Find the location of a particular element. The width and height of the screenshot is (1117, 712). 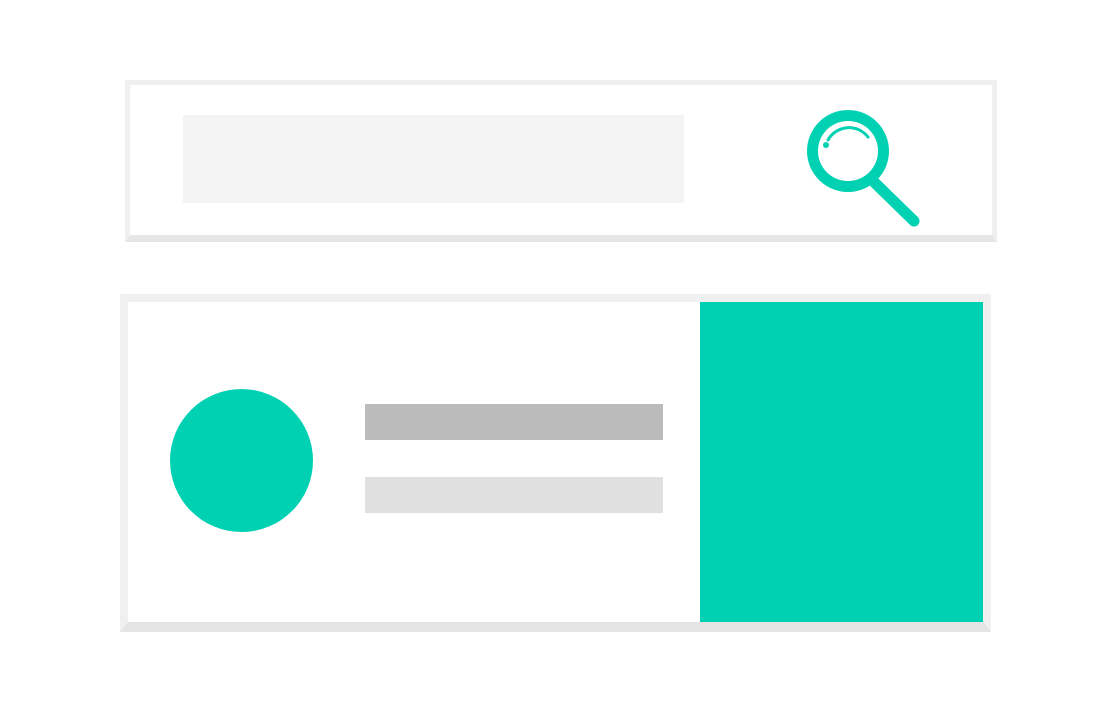

avatar is located at coordinates (241, 460).